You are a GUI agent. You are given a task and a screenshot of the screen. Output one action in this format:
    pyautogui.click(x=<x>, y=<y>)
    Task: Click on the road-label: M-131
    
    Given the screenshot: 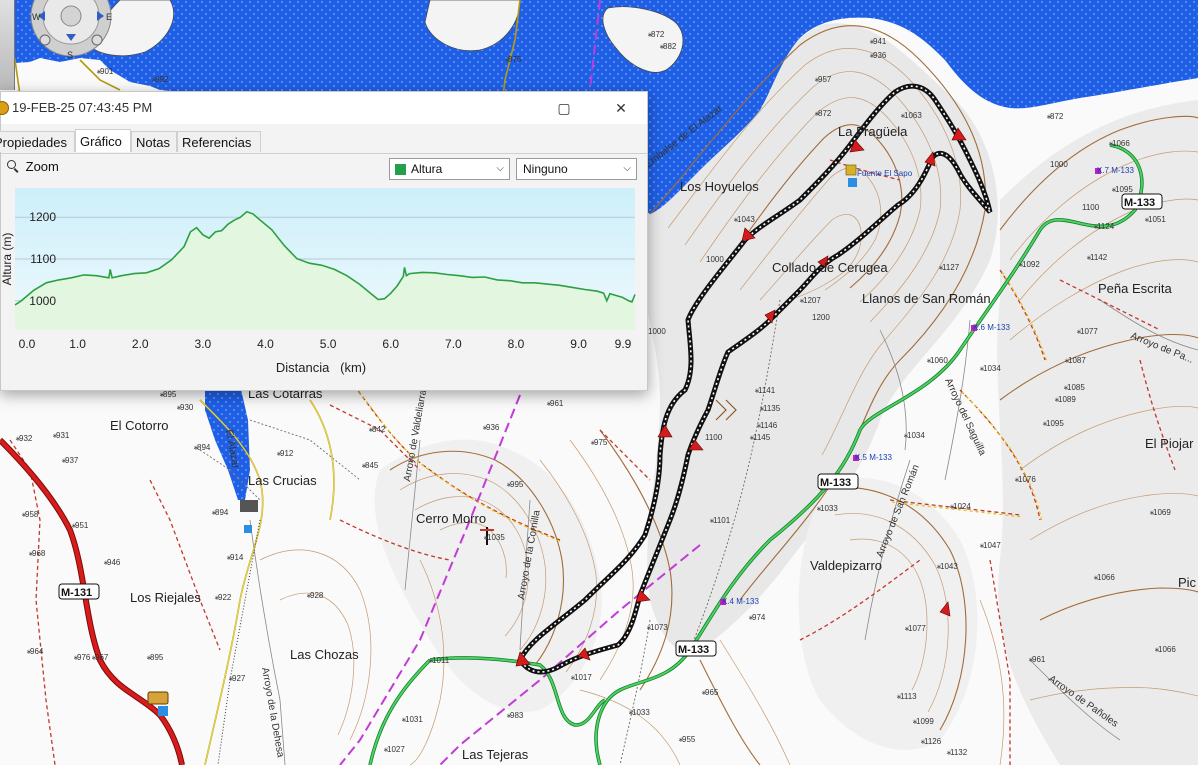 What is the action you would take?
    pyautogui.click(x=76, y=593)
    